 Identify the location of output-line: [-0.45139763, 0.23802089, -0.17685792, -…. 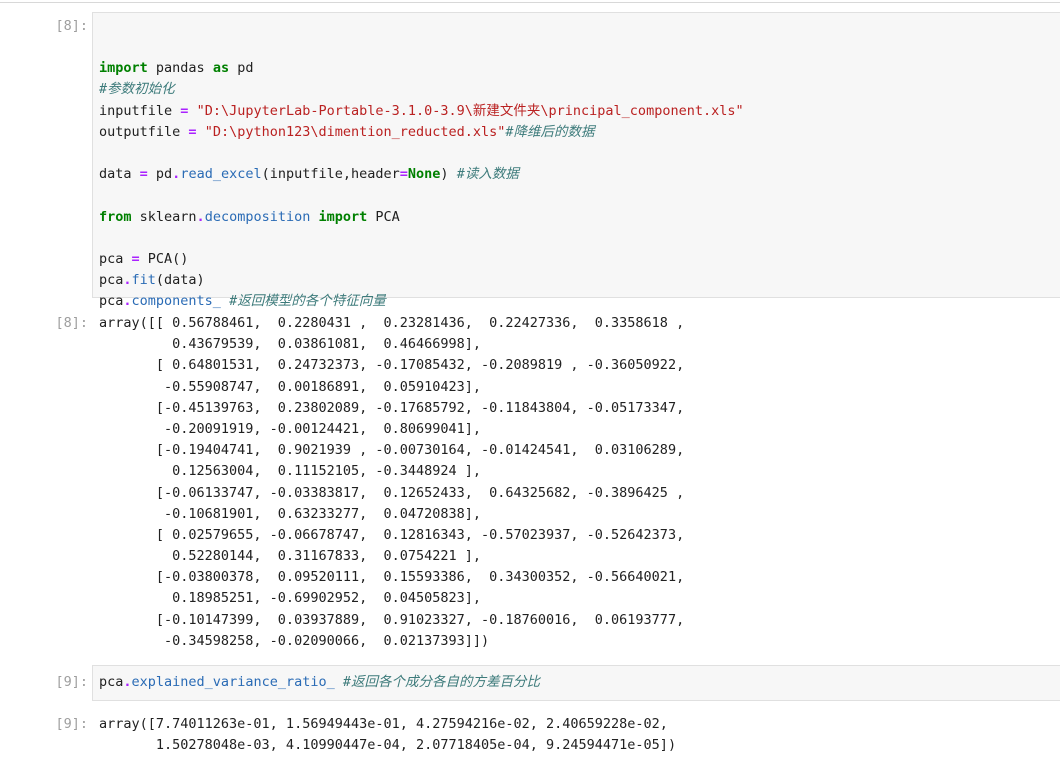
(392, 407).